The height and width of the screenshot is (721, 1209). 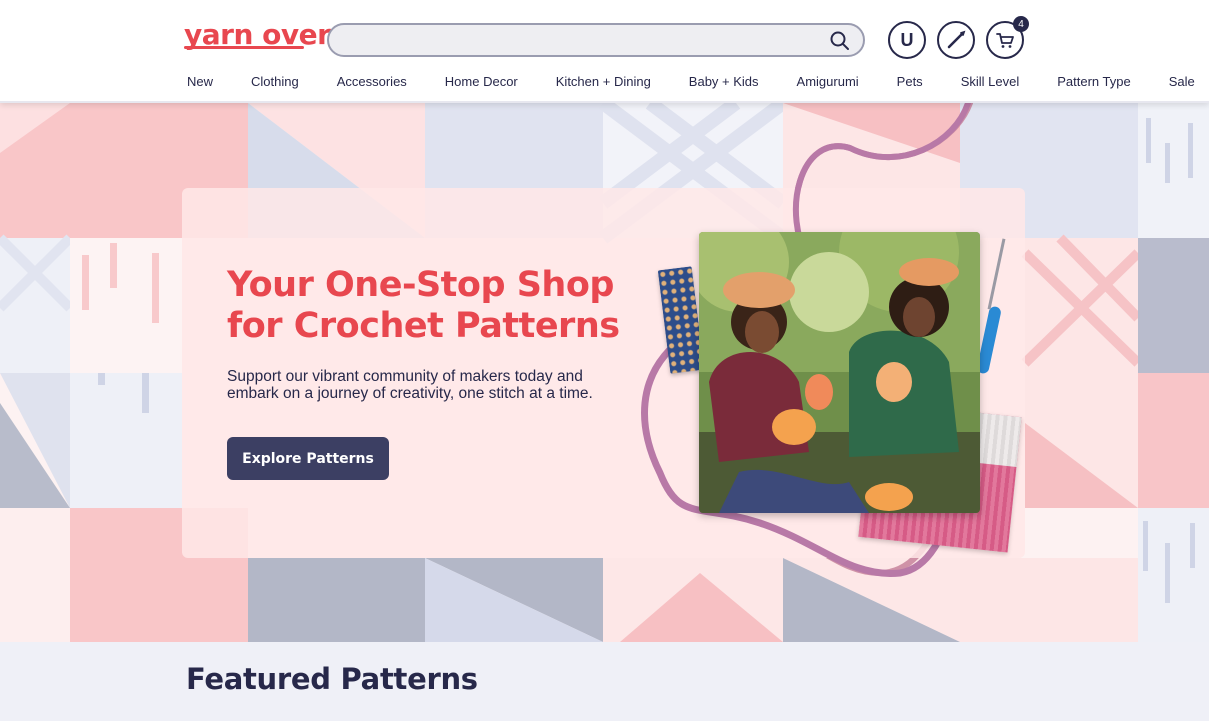 I want to click on nav-item-skill-level: Skill Level, so click(x=990, y=82).